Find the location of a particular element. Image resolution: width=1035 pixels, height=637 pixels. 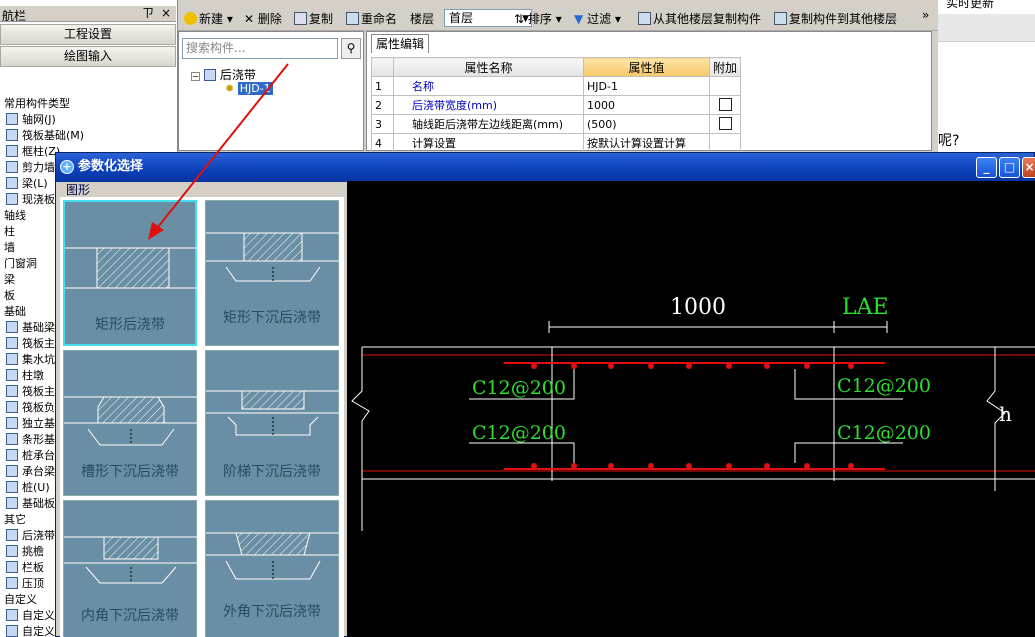

shape-tile-inner-corner: 内角下沉后浇带 is located at coordinates (130, 568).